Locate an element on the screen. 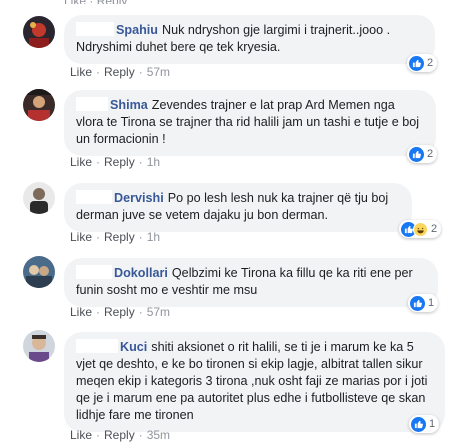  comment-author: Shima is located at coordinates (129, 105).